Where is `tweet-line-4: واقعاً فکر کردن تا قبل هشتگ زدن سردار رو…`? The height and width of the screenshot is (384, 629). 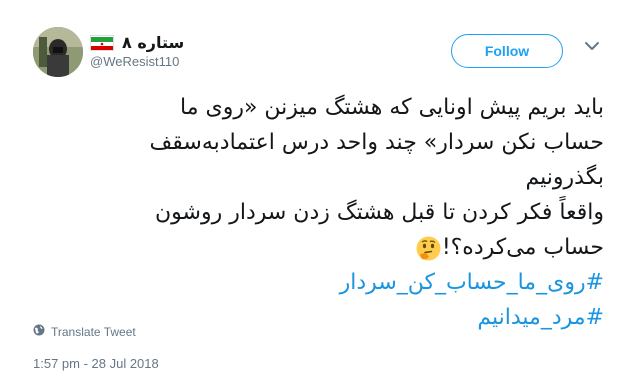
tweet-line-4: واقعاً فکر کردن تا قبل هشتگ زدن سردار رو… is located at coordinates (379, 212).